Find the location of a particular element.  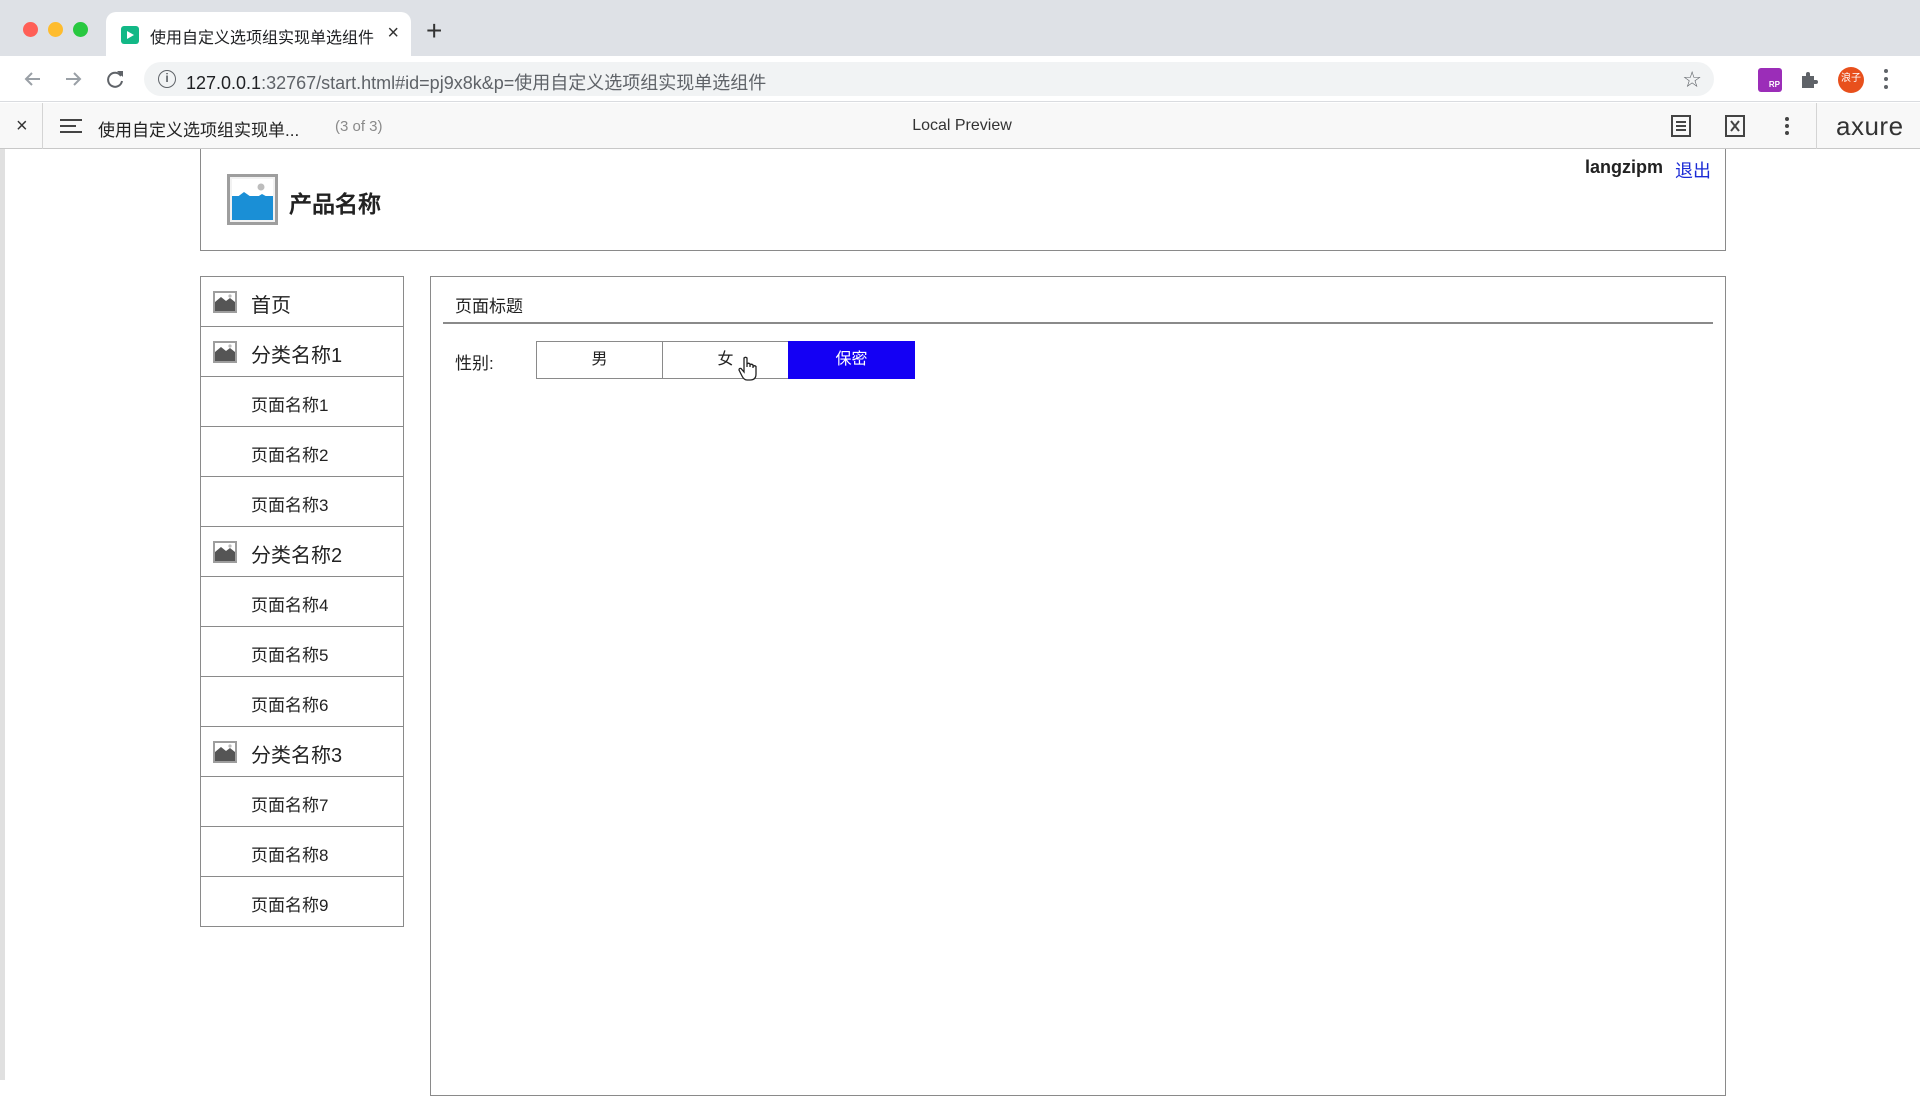

notes-icon is located at coordinates (1681, 128).